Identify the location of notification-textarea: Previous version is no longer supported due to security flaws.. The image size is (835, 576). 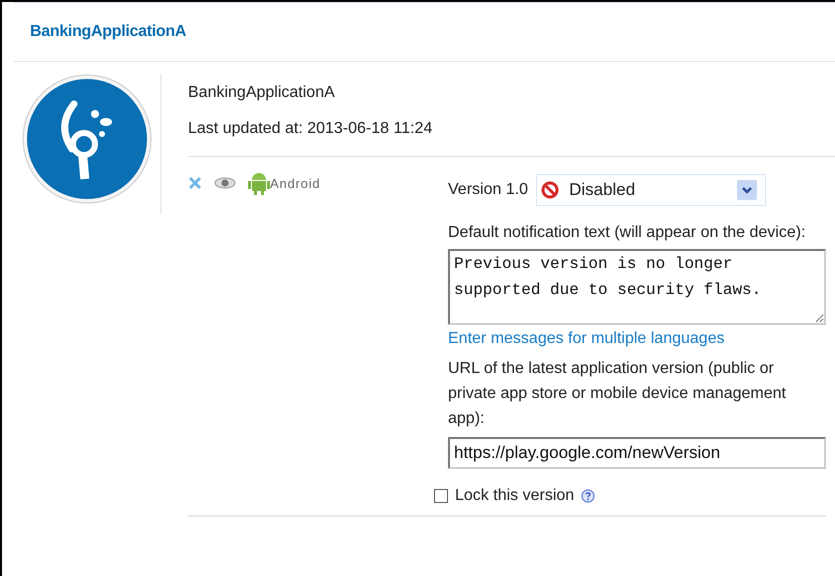
(637, 287).